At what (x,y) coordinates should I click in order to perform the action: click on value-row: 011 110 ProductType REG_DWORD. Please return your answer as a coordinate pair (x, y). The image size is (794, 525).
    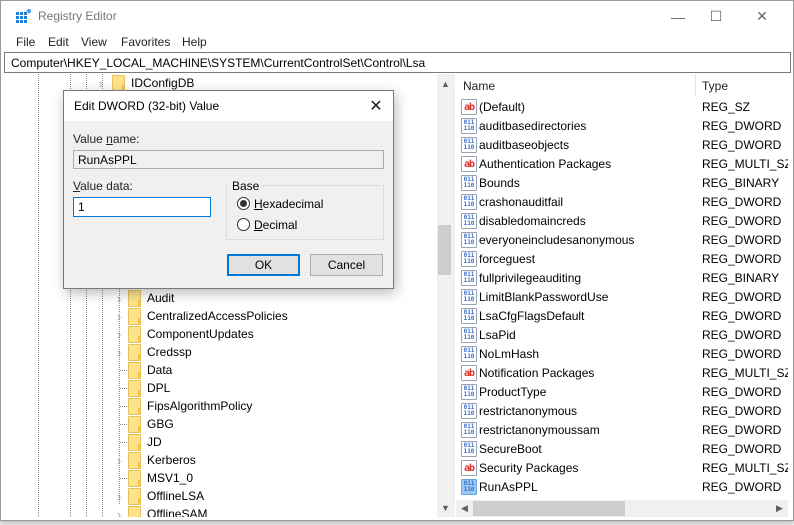
    Looking at the image, I should click on (622, 392).